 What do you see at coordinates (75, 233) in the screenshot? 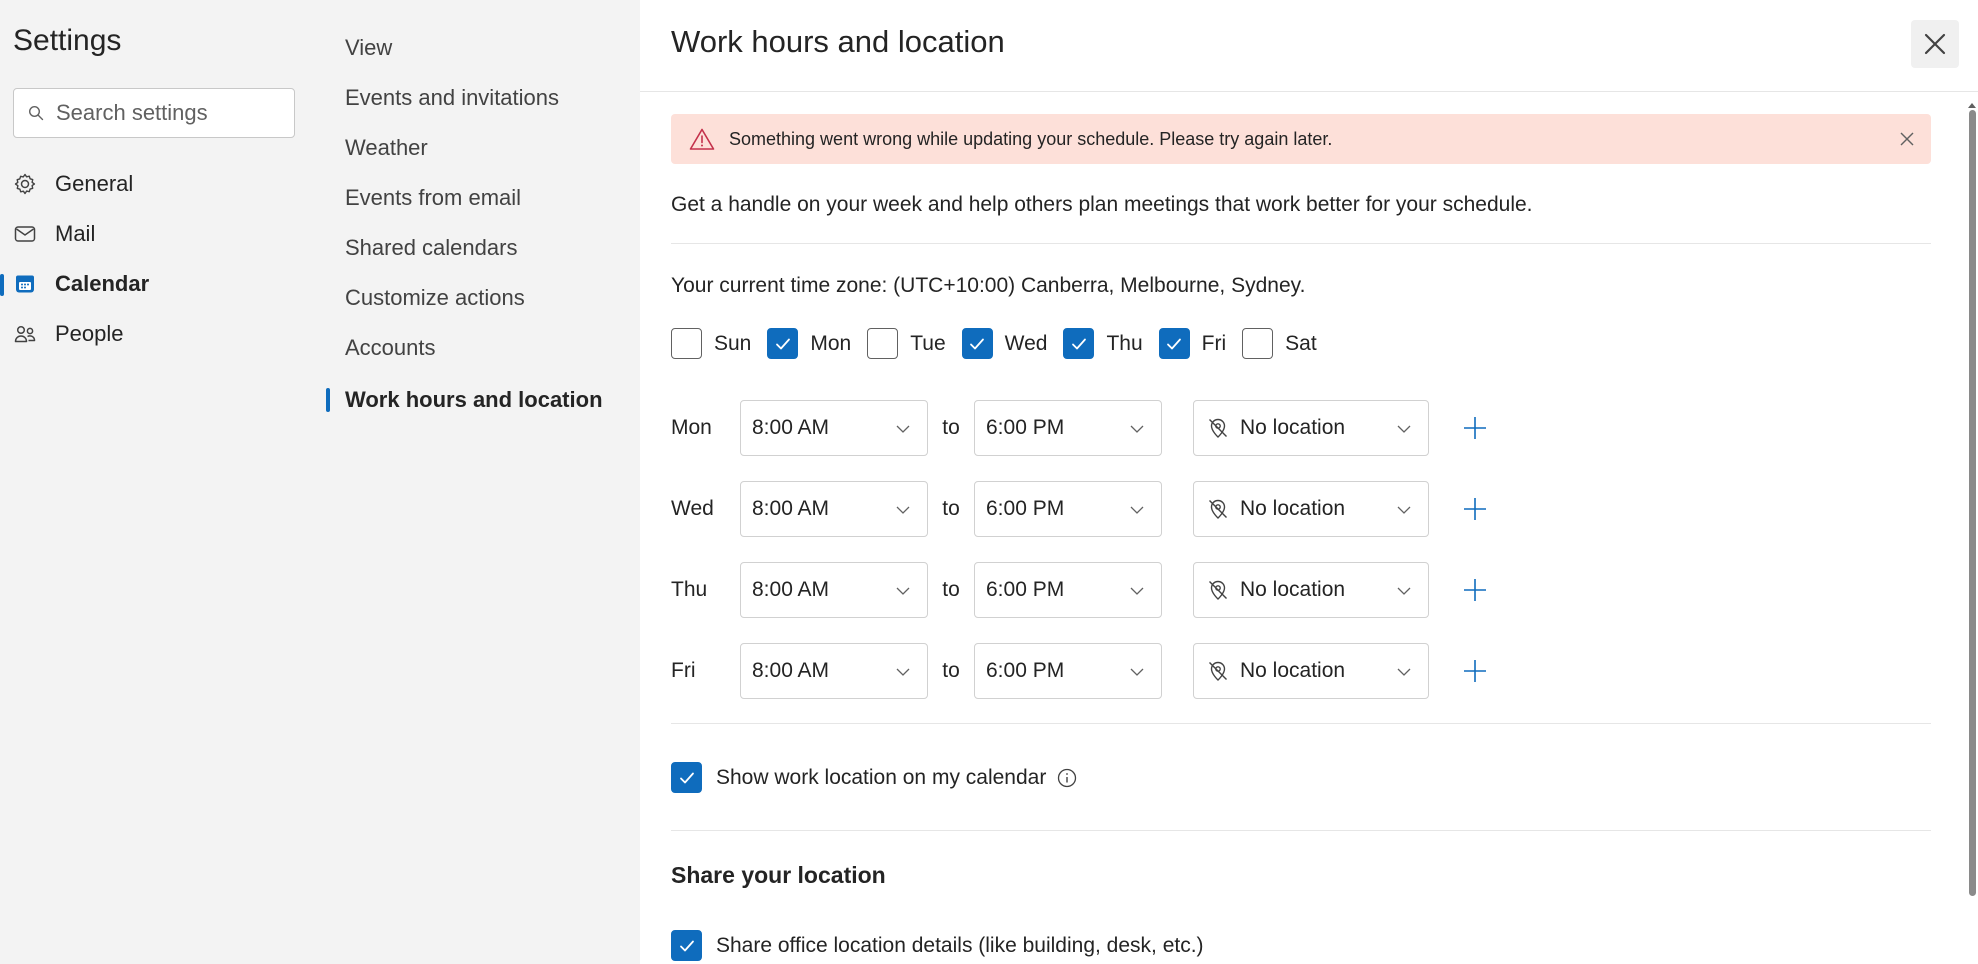
I see `nav-item-label: Mail` at bounding box center [75, 233].